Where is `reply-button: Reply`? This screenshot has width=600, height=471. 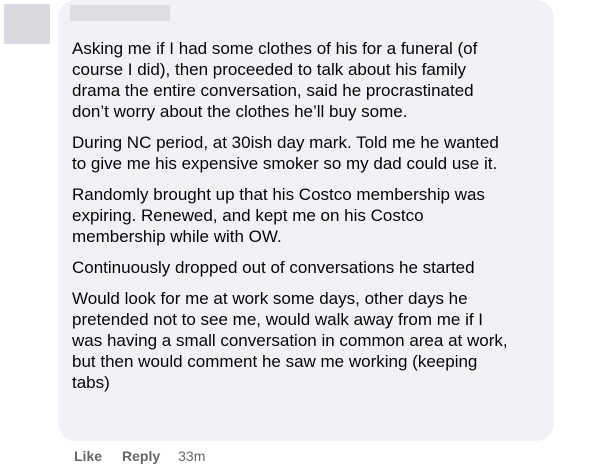 reply-button: Reply is located at coordinates (141, 456).